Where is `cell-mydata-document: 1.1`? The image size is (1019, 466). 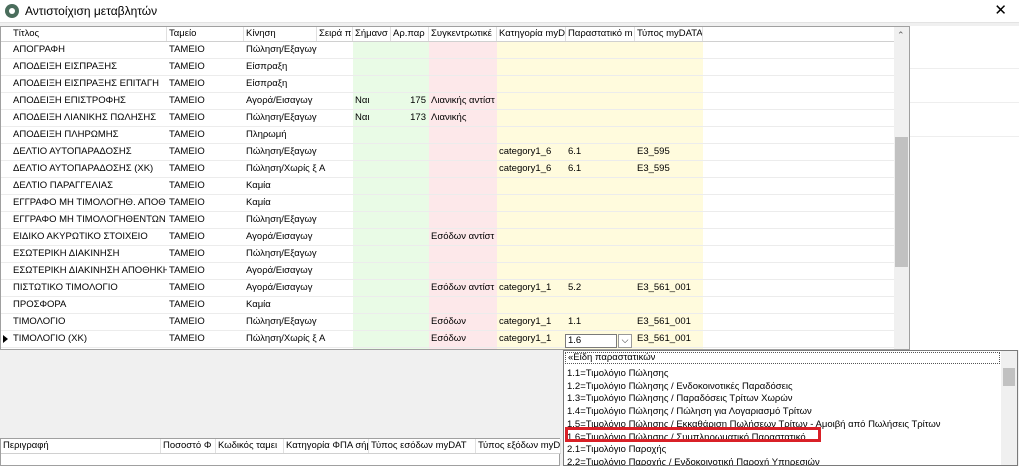 cell-mydata-document: 1.1 is located at coordinates (600, 322).